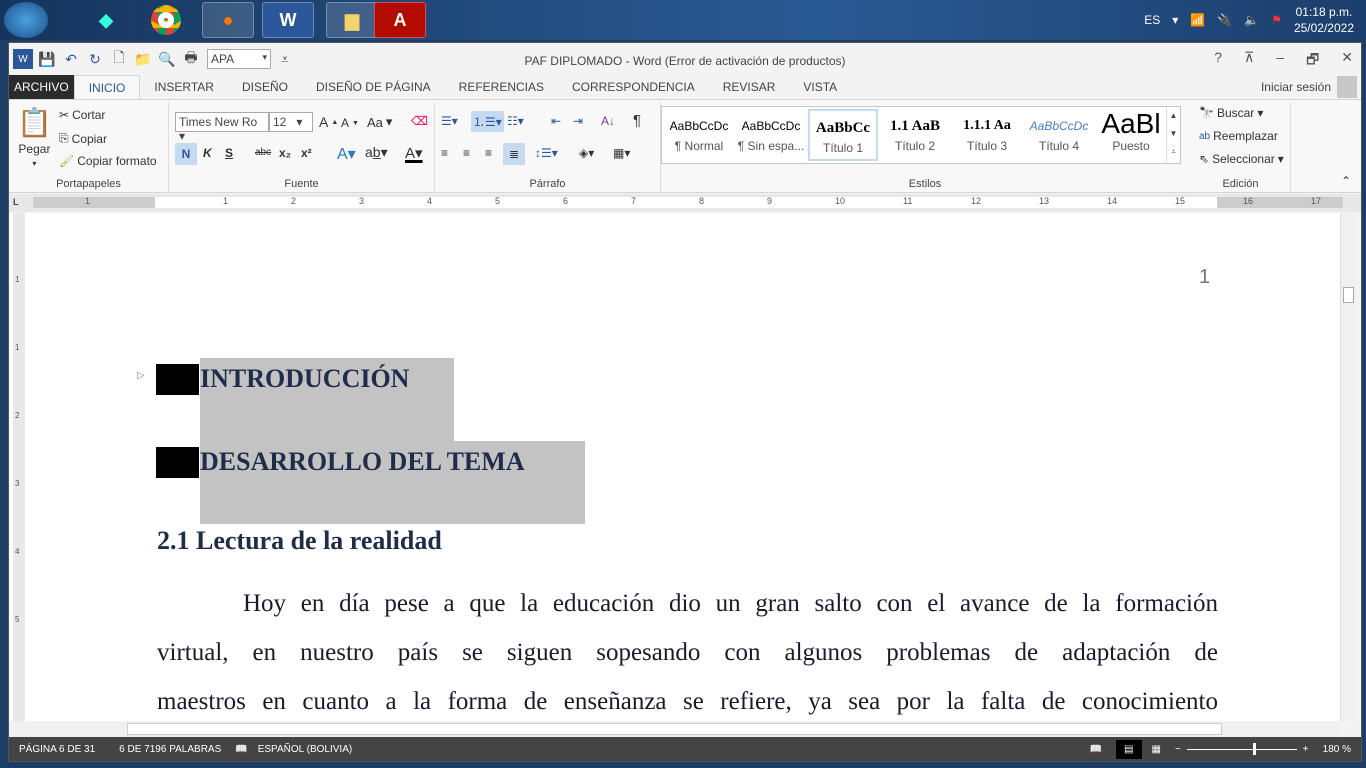 The height and width of the screenshot is (768, 1366). I want to click on shrink-font-button: A ▼, so click(350, 123).